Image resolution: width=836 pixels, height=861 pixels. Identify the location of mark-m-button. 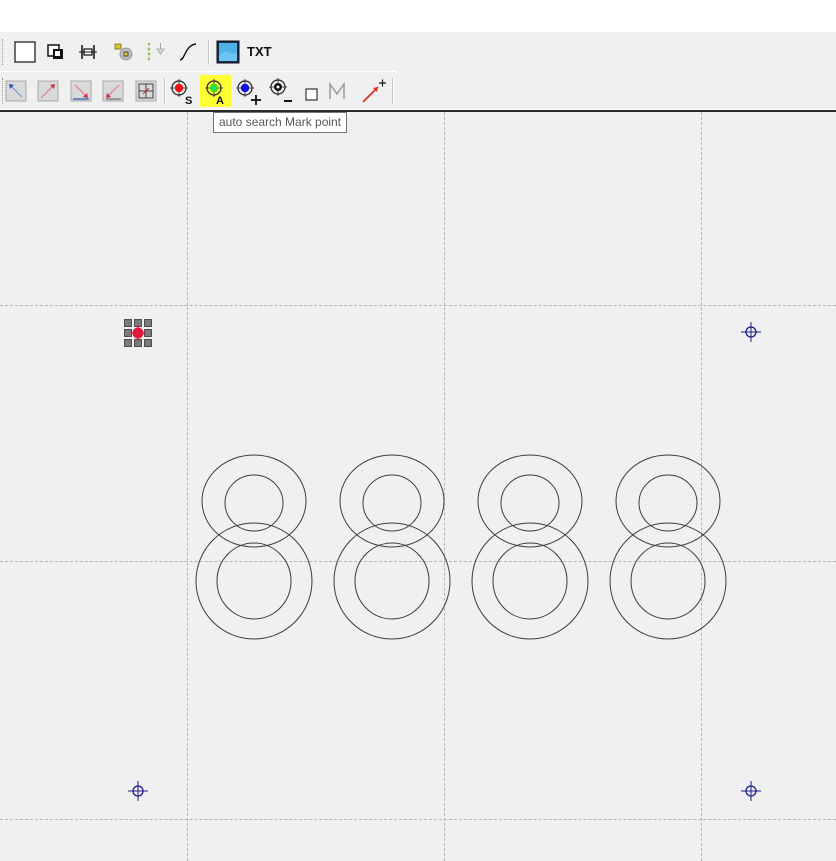
(337, 91).